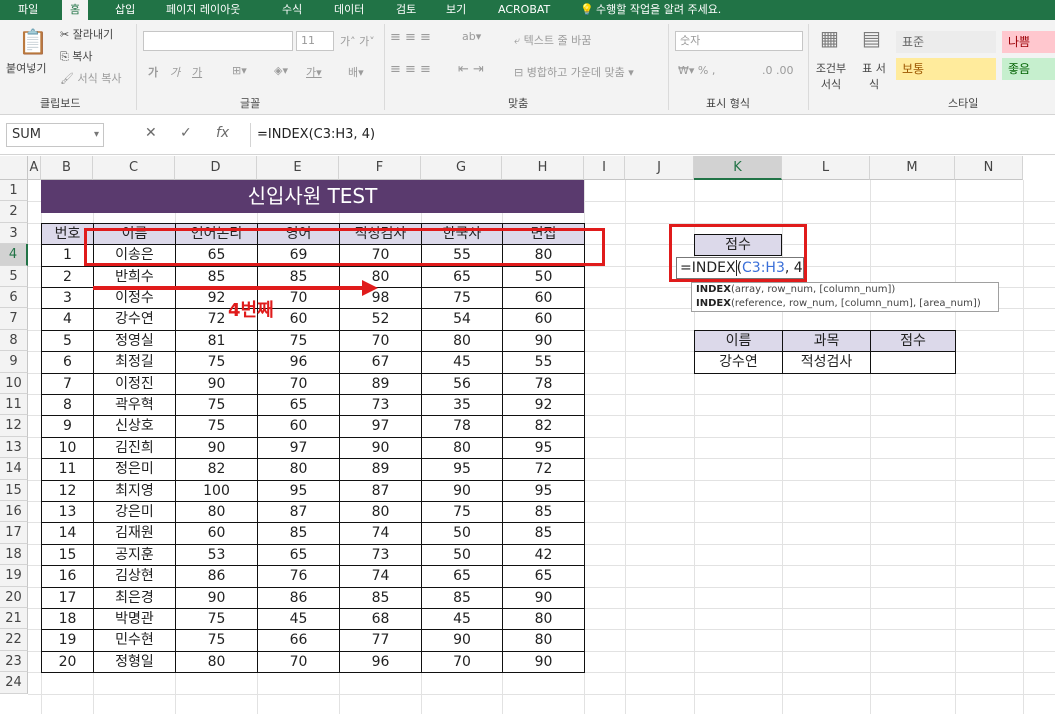 The width and height of the screenshot is (1055, 714). What do you see at coordinates (462, 383) in the screenshot?
I see `table-cell: 56` at bounding box center [462, 383].